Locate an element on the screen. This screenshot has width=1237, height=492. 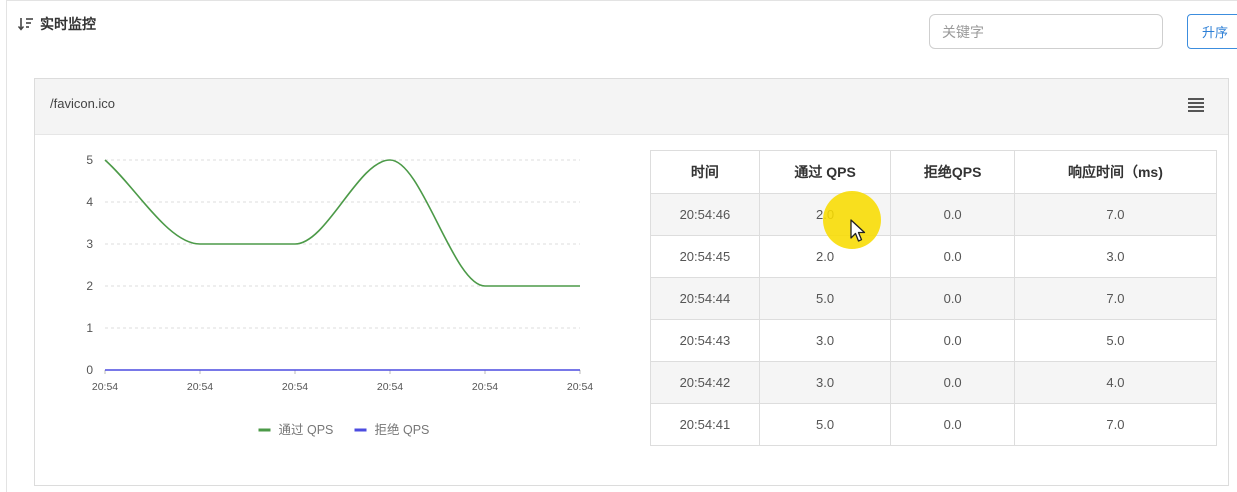
legend-label: 拒绝 QPS is located at coordinates (402, 429).